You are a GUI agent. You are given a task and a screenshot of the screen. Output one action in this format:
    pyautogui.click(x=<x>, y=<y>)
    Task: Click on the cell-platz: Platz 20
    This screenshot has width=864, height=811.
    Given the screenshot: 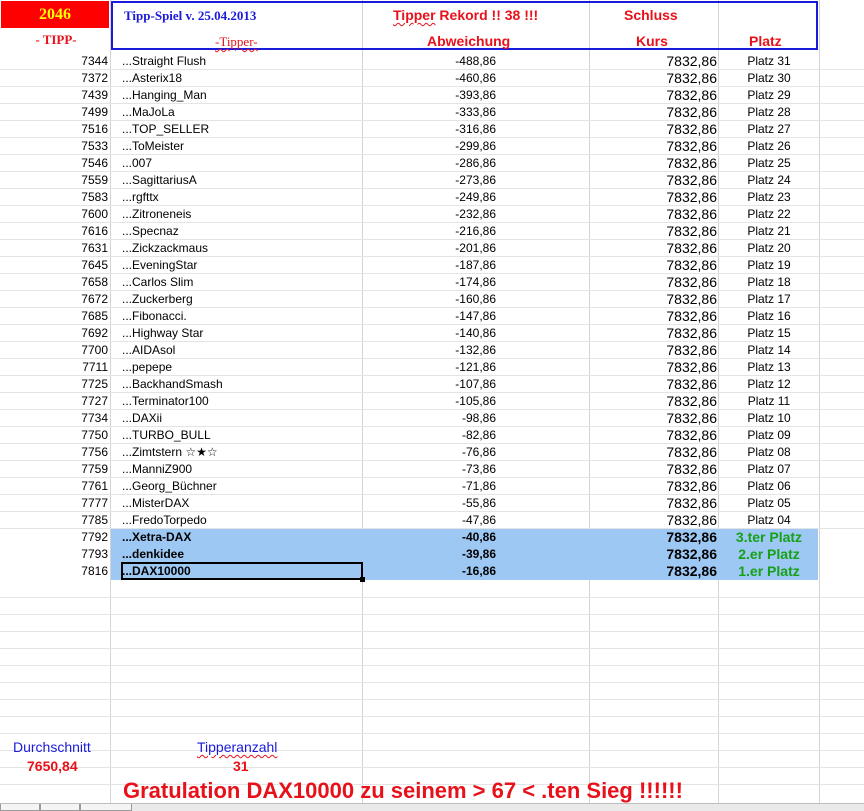 What is the action you would take?
    pyautogui.click(x=769, y=248)
    